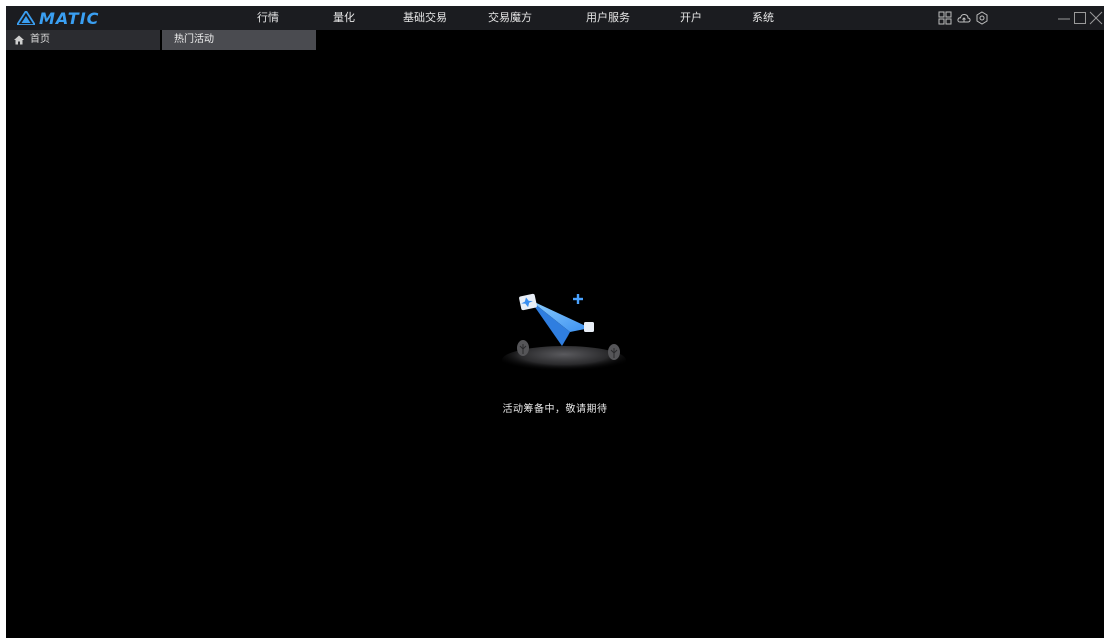 This screenshot has height=639, width=1110. I want to click on minimize-icon, so click(1064, 18).